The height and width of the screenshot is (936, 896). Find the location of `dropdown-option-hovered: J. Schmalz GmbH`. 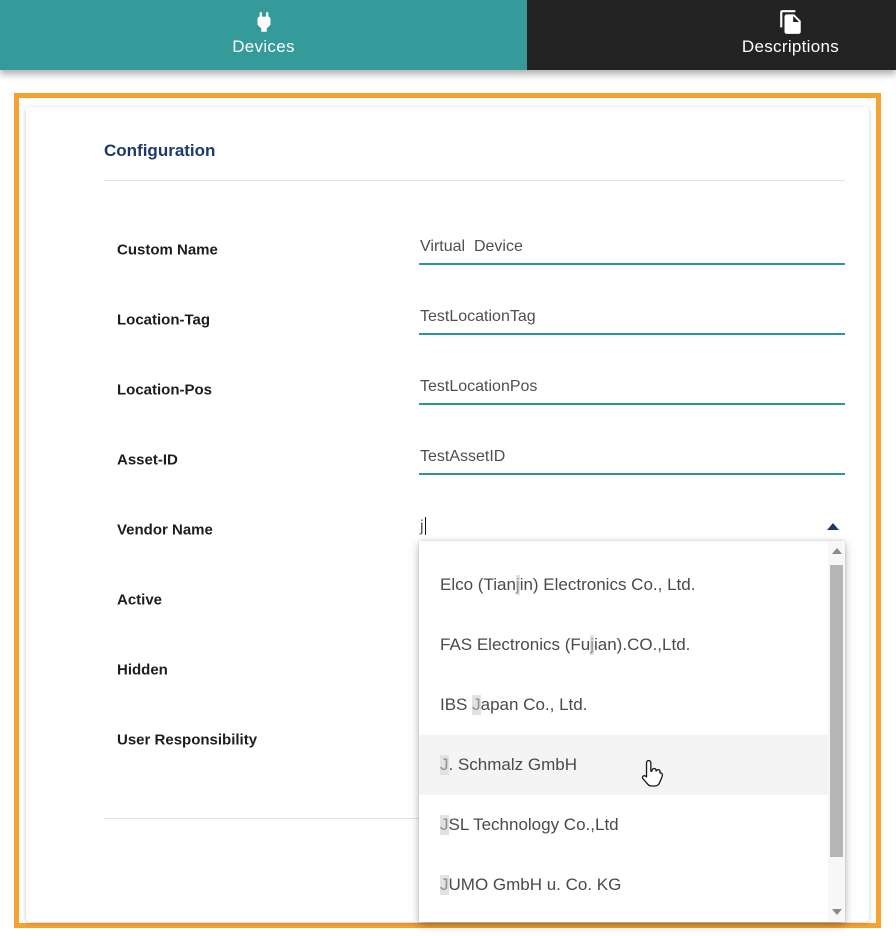

dropdown-option-hovered: J. Schmalz GmbH is located at coordinates (623, 765).